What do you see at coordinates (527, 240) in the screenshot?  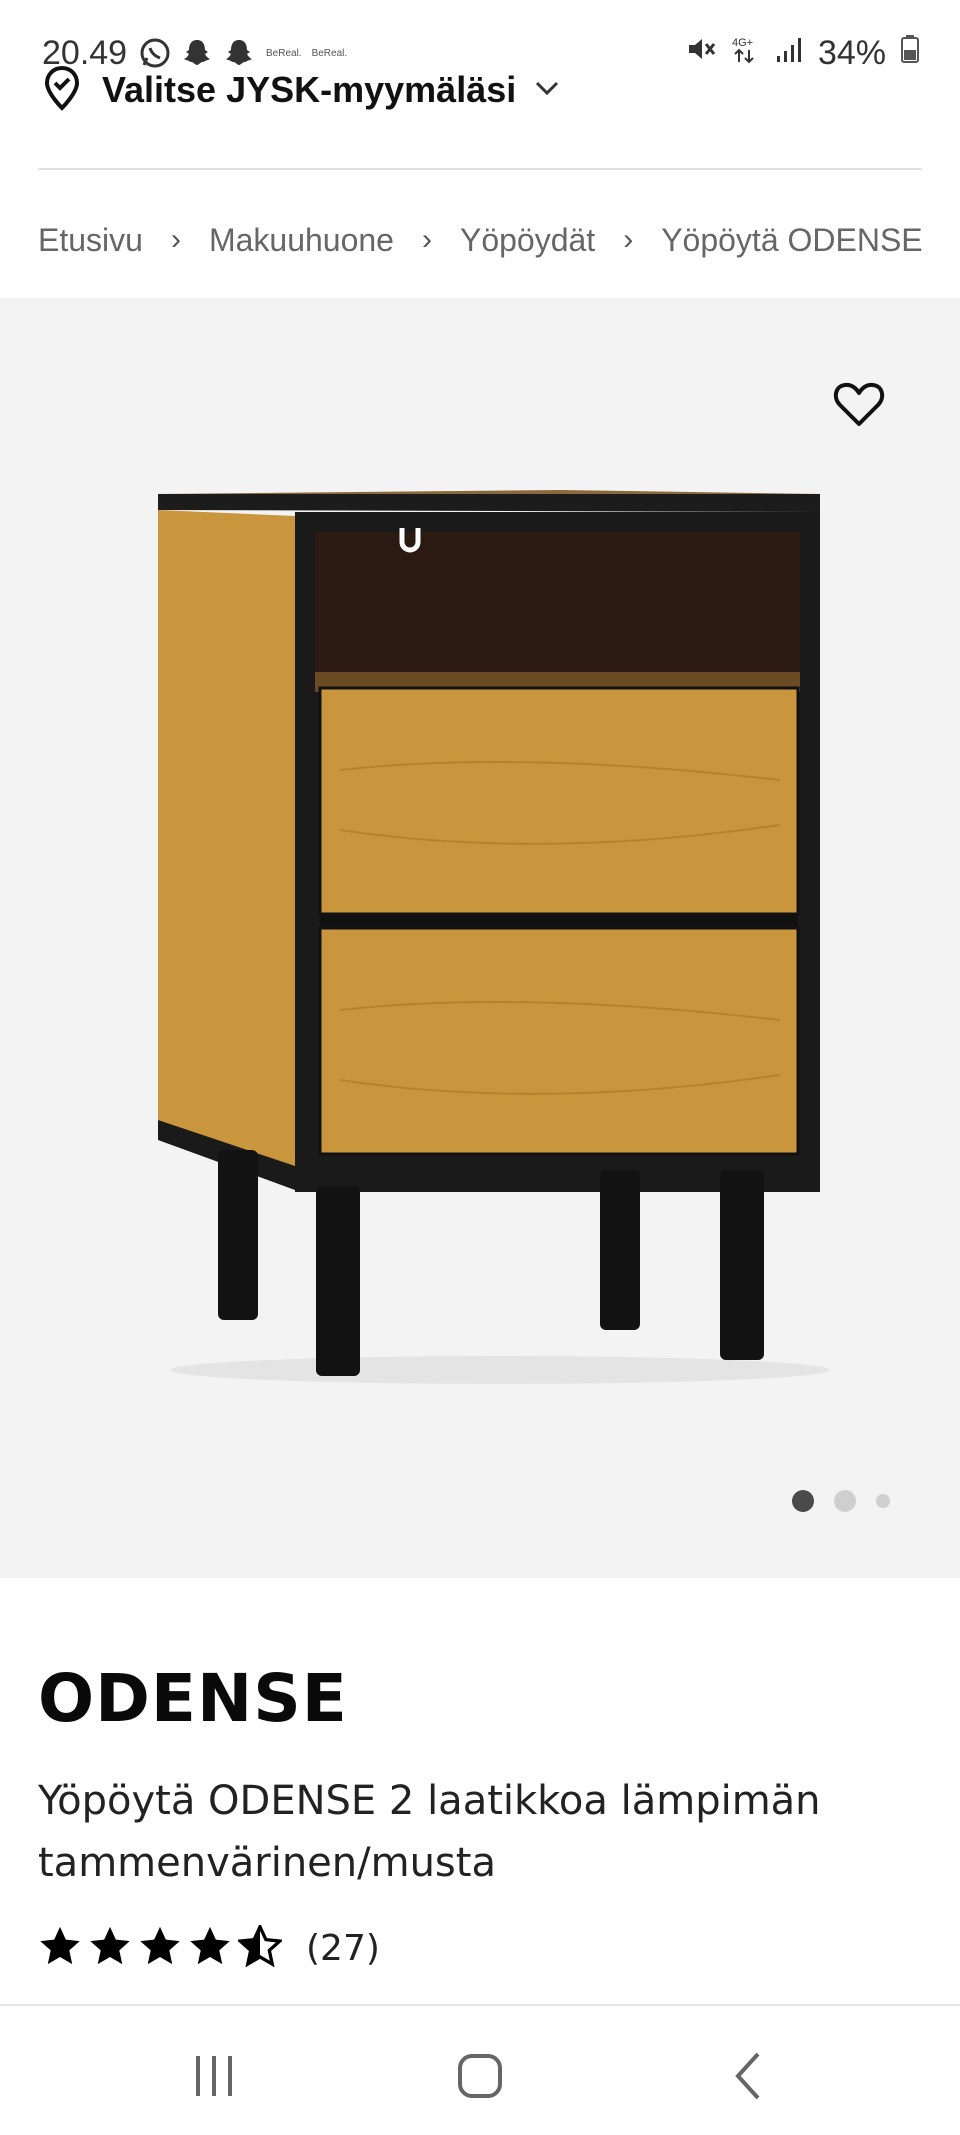 I see `breadcrumb-link: Yöpöydät` at bounding box center [527, 240].